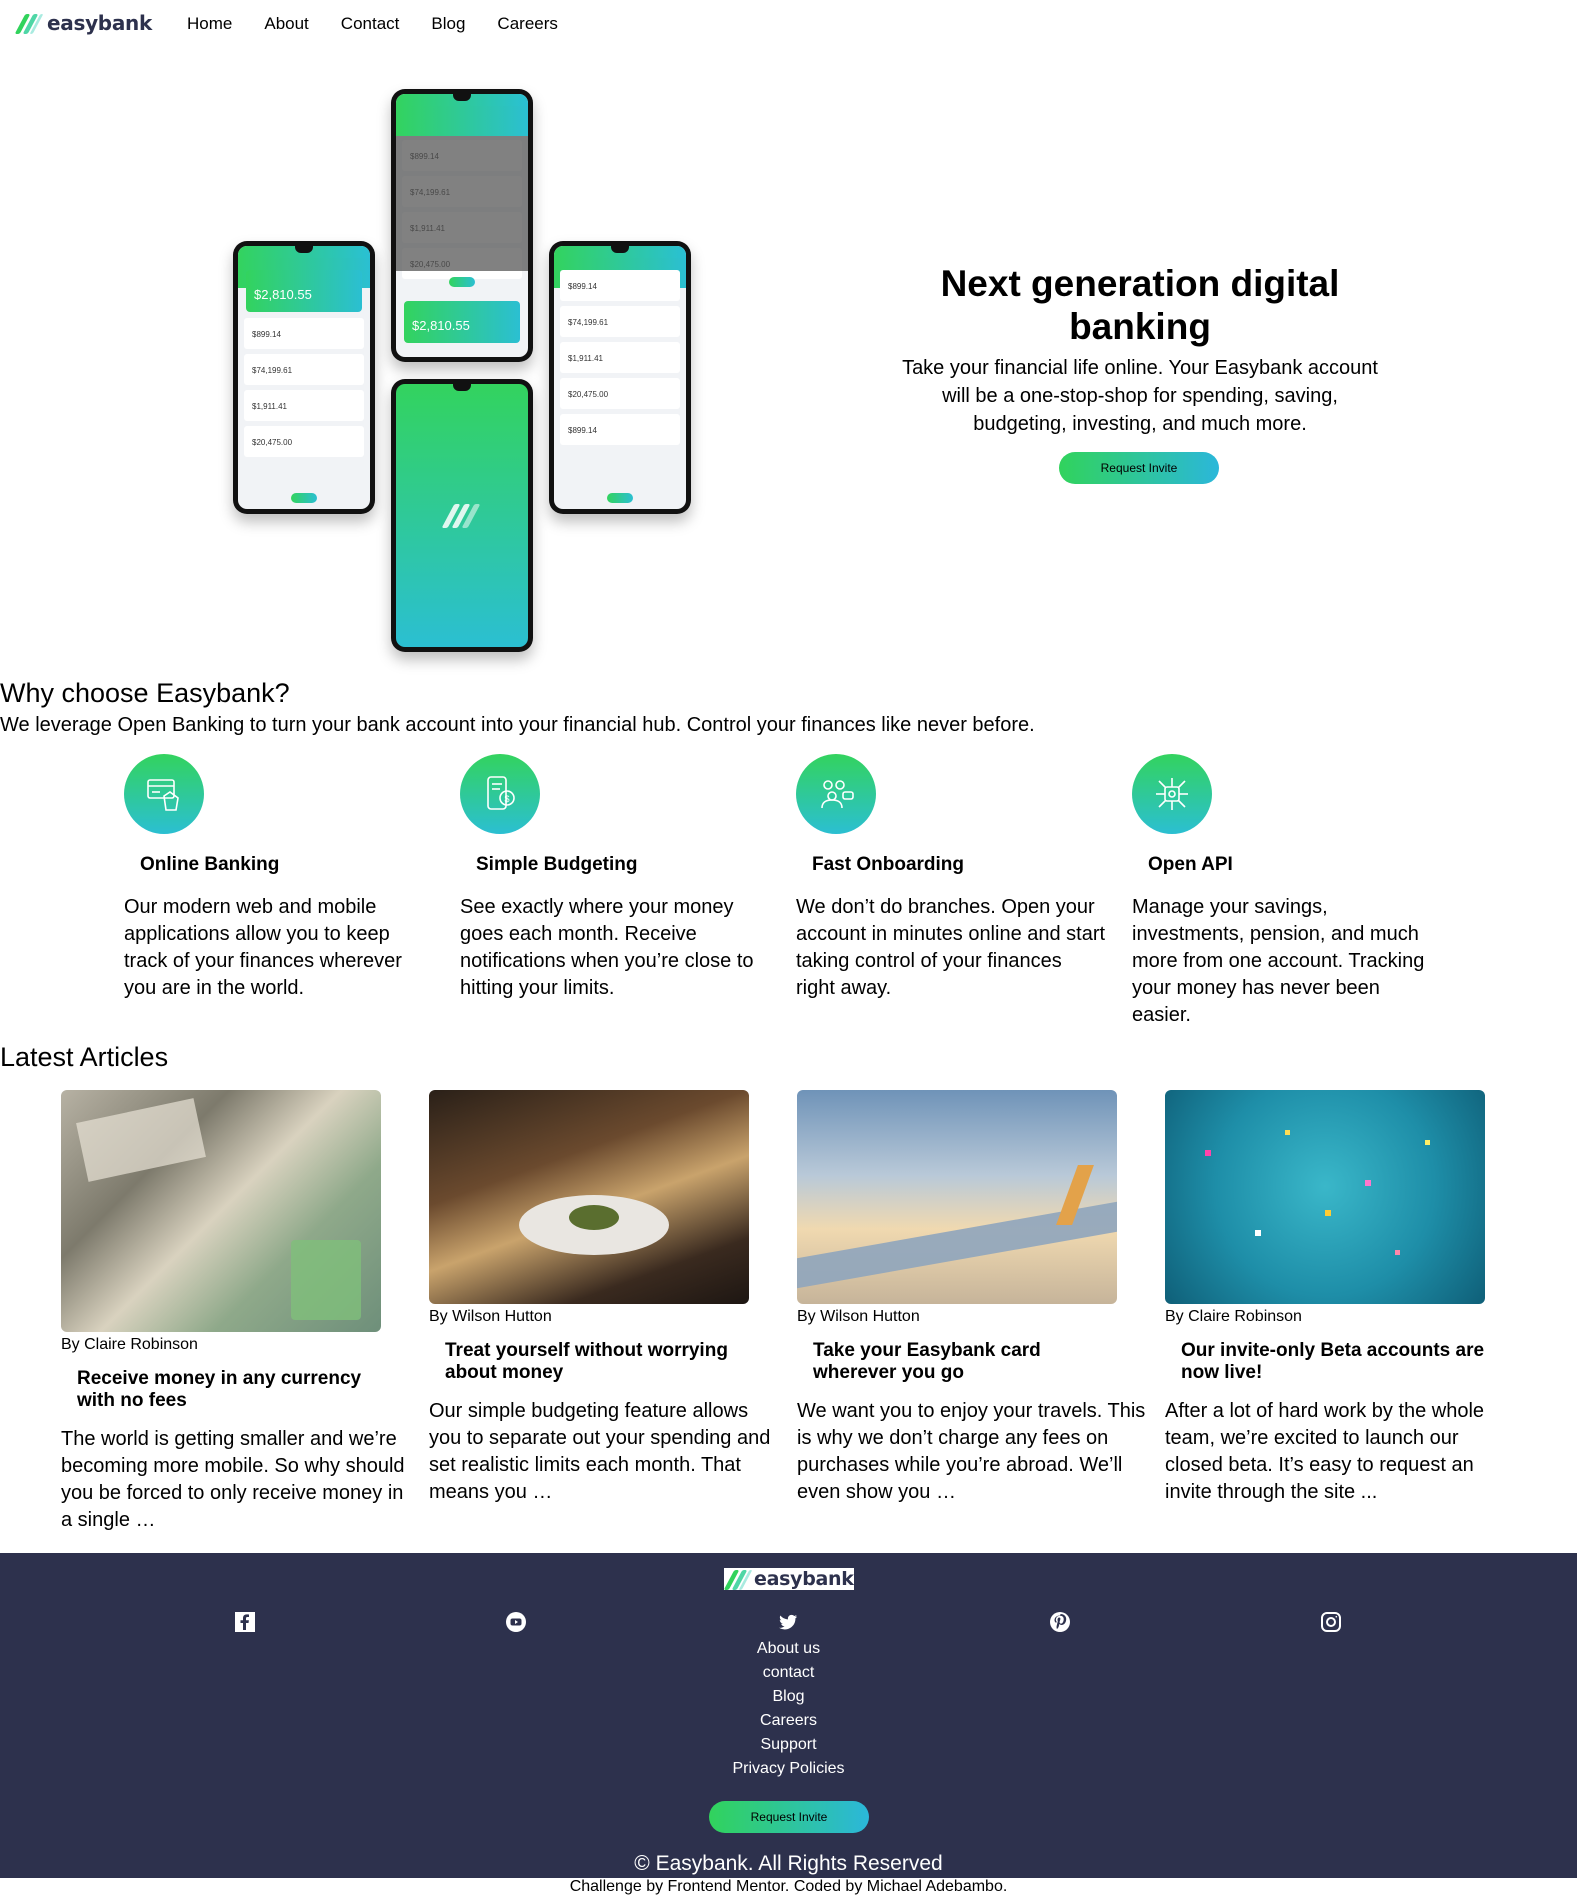  I want to click on nav-home-link: Home, so click(209, 24).